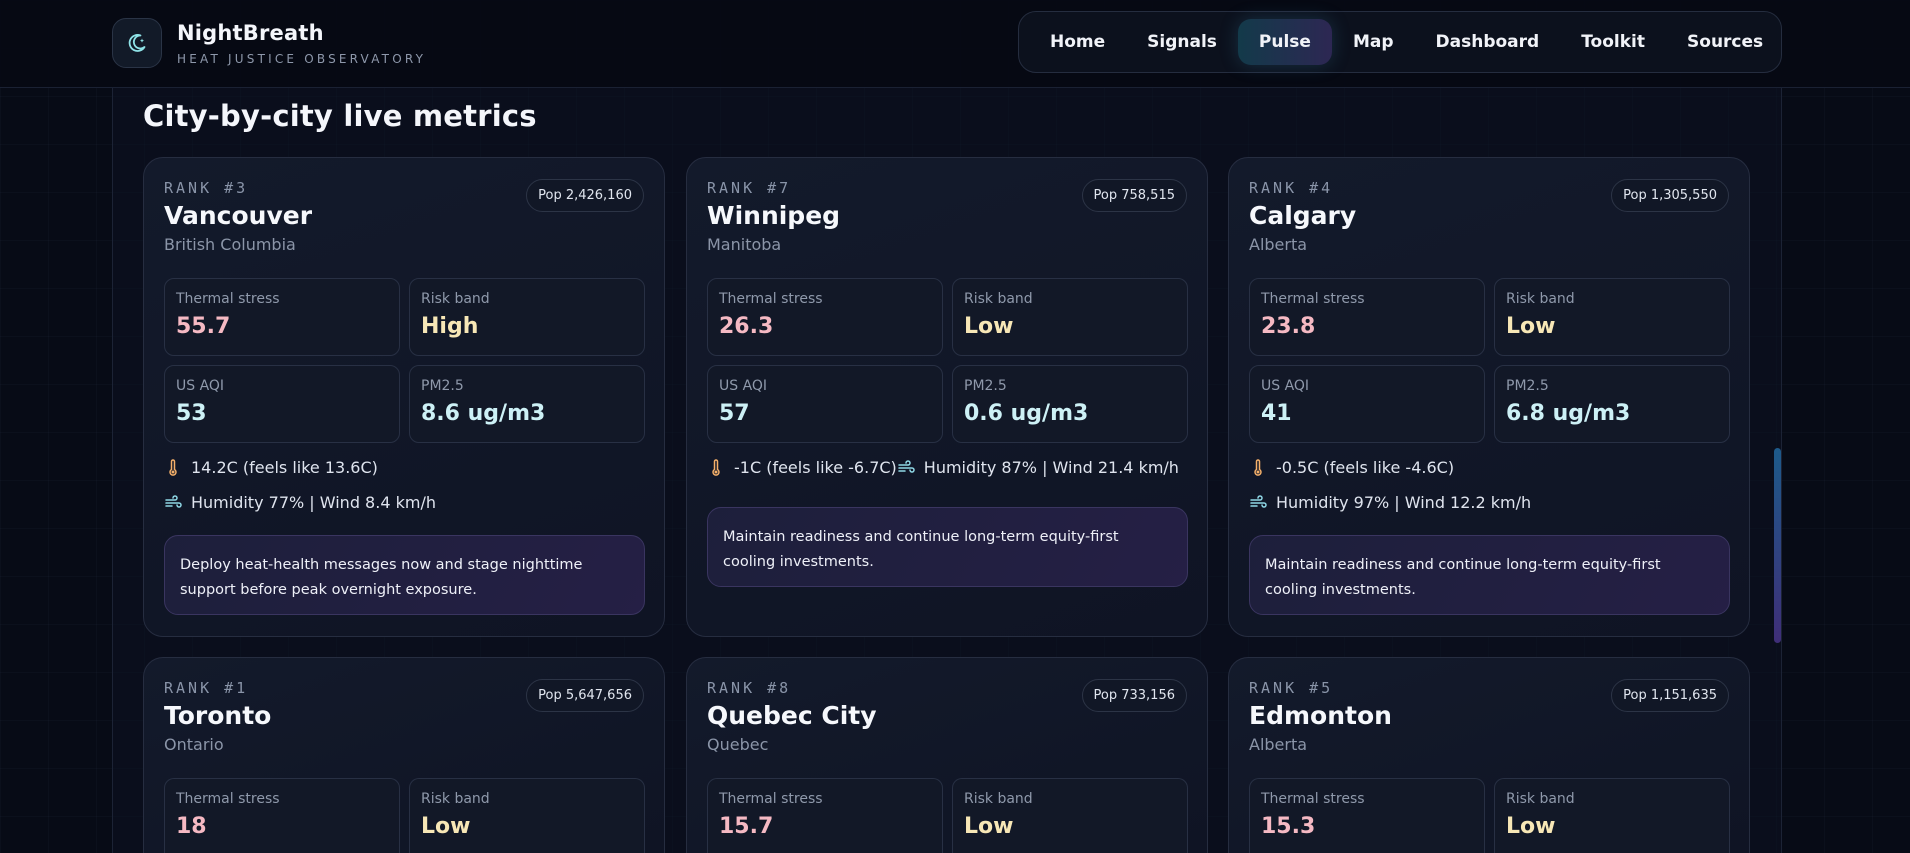  I want to click on humidity-wind-line: Humidity 97% | Wind 12.2 km/h, so click(1390, 502).